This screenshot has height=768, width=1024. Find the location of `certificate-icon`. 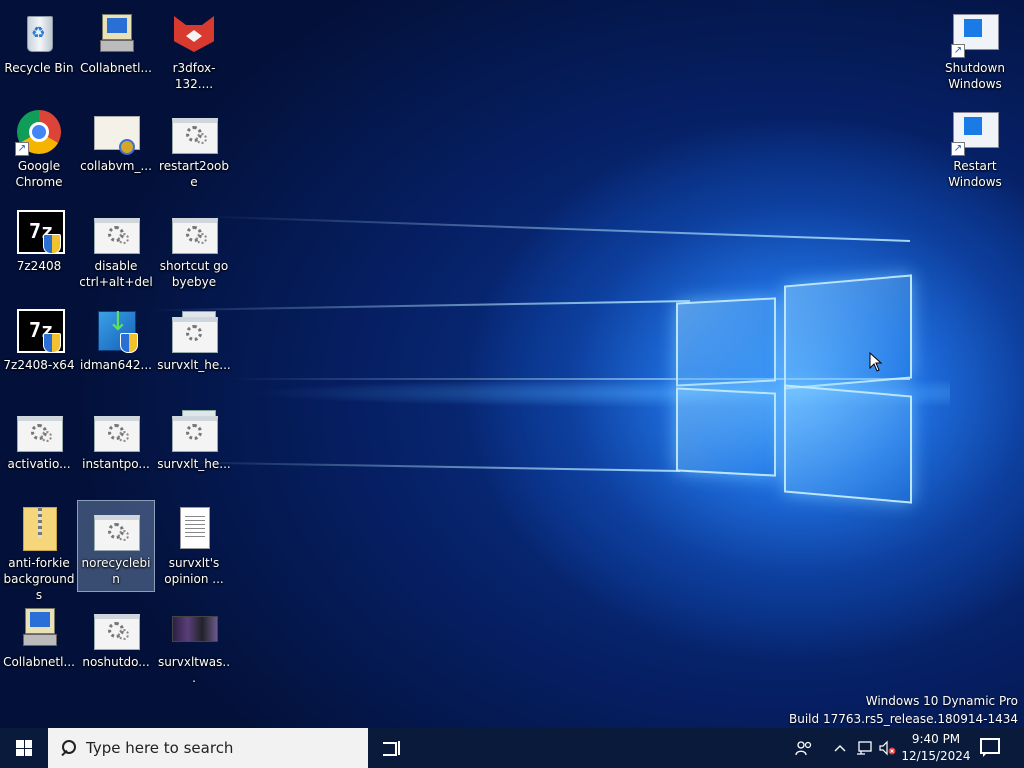

certificate-icon is located at coordinates (116, 132).